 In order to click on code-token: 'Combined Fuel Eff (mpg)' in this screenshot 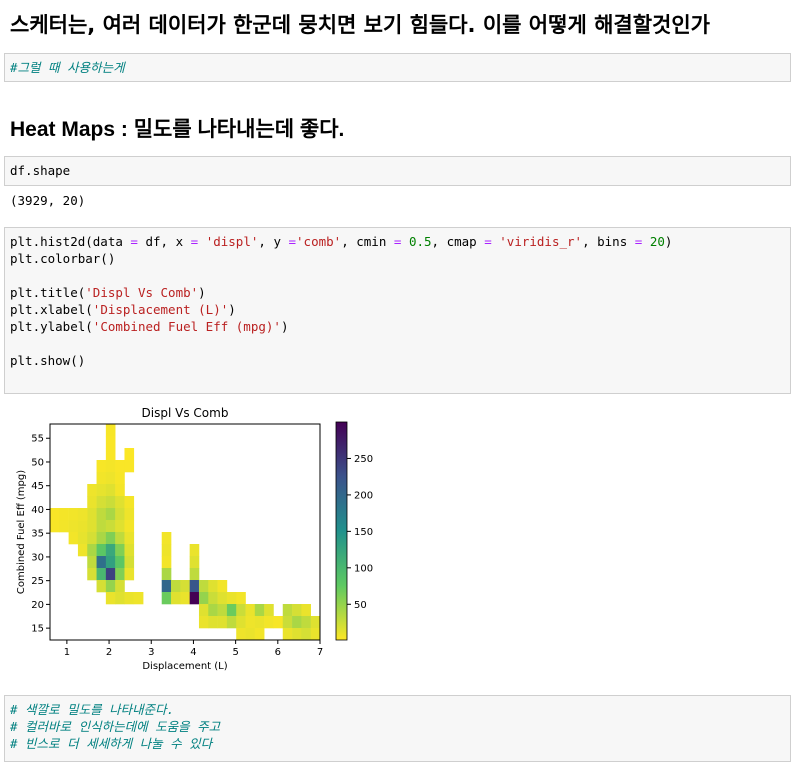, I will do `click(186, 326)`.